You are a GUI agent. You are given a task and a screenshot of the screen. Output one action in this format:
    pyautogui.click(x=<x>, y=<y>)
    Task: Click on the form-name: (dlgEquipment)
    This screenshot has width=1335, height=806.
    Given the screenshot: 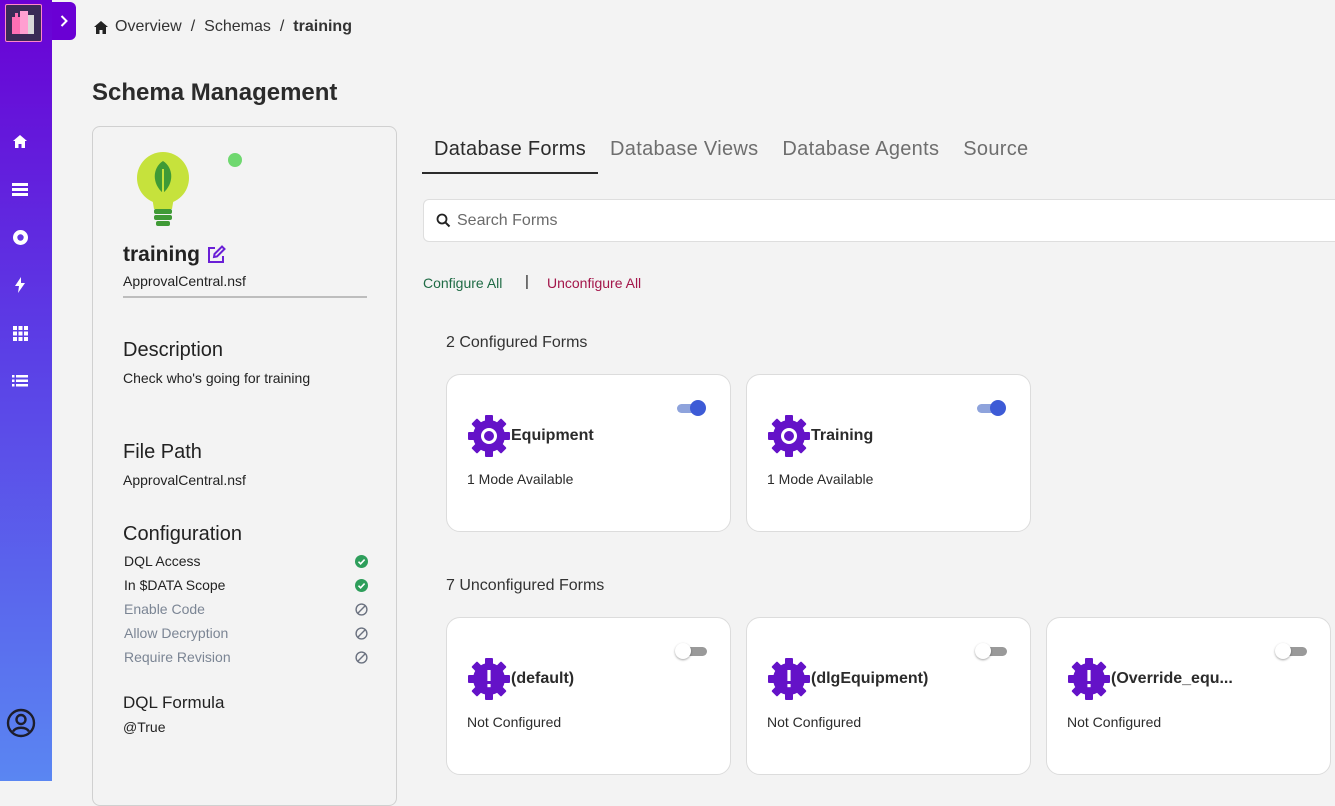 What is the action you would take?
    pyautogui.click(x=870, y=678)
    